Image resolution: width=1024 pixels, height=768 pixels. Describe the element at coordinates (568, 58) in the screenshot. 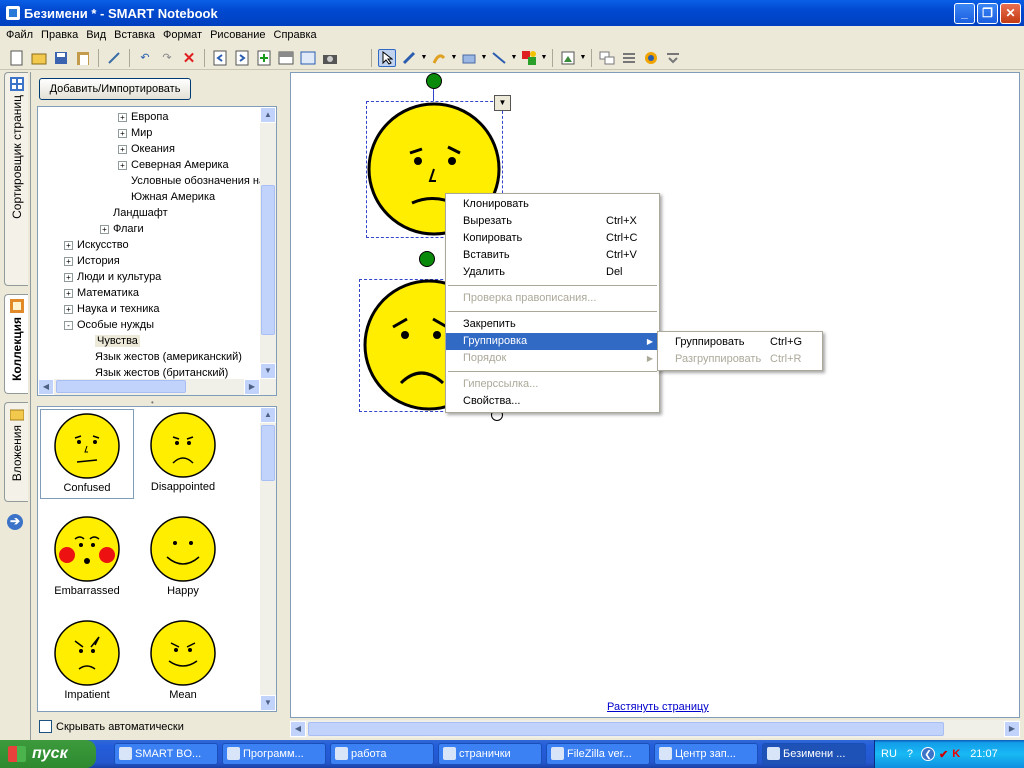

I see `fill-icon` at that location.